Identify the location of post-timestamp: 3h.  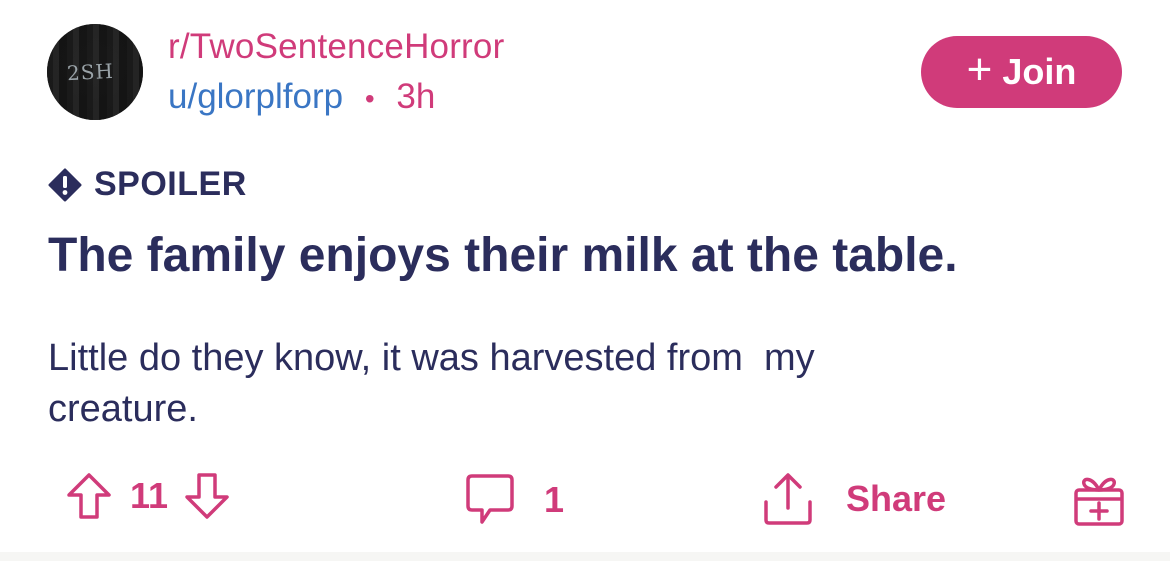
(416, 96).